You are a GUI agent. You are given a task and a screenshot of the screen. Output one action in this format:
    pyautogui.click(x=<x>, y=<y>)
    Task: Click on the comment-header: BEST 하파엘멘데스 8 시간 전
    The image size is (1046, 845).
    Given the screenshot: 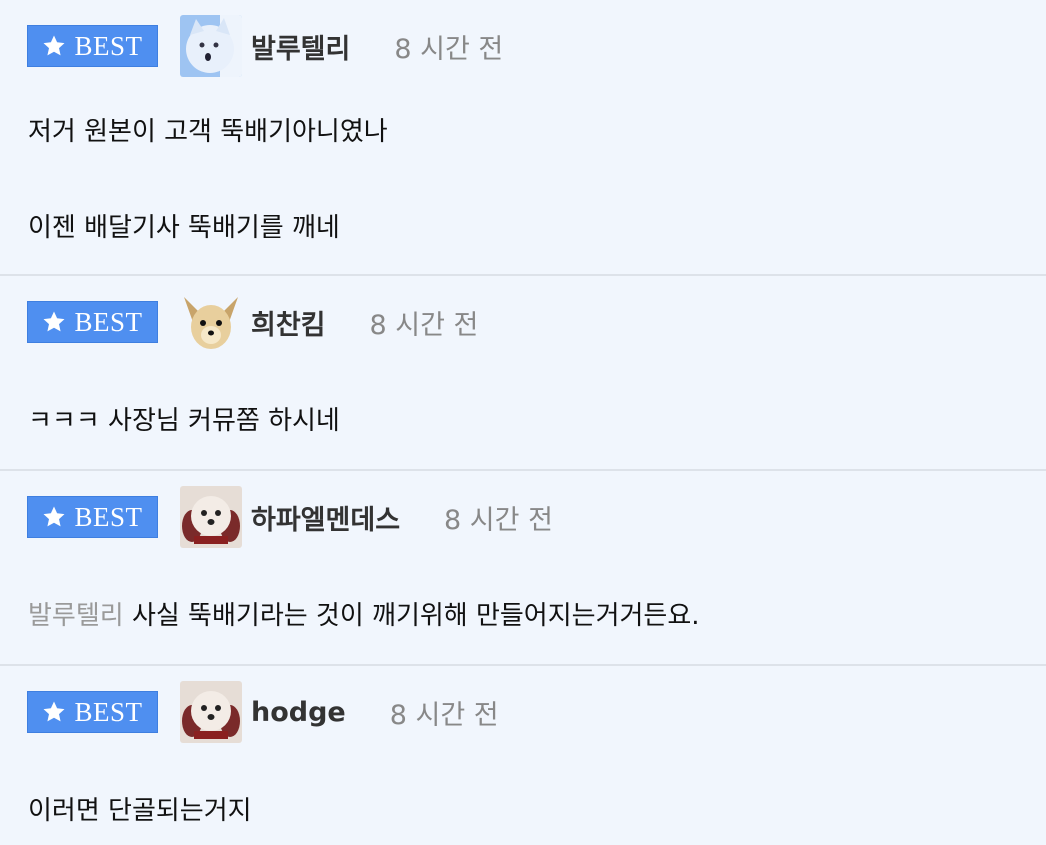 What is the action you would take?
    pyautogui.click(x=290, y=517)
    